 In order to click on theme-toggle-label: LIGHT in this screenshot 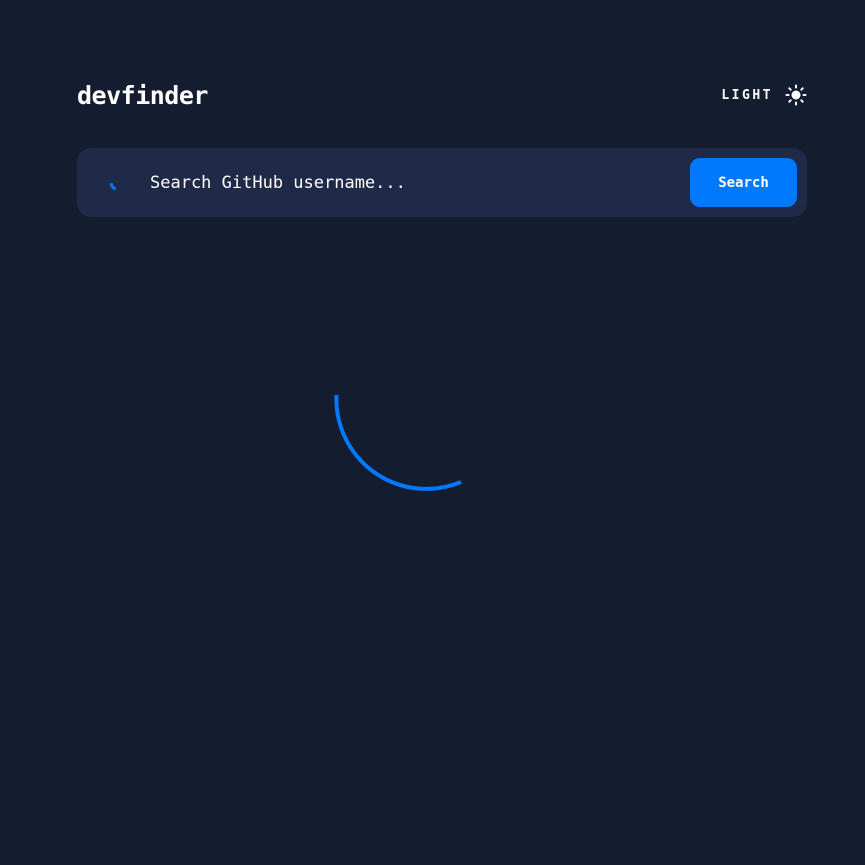, I will do `click(747, 95)`.